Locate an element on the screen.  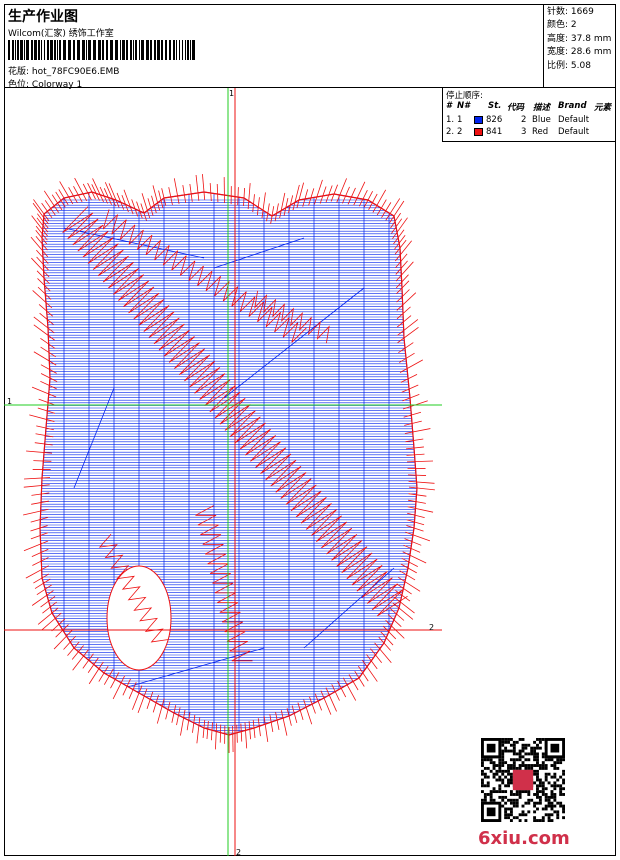
barcode is located at coordinates (101, 50).